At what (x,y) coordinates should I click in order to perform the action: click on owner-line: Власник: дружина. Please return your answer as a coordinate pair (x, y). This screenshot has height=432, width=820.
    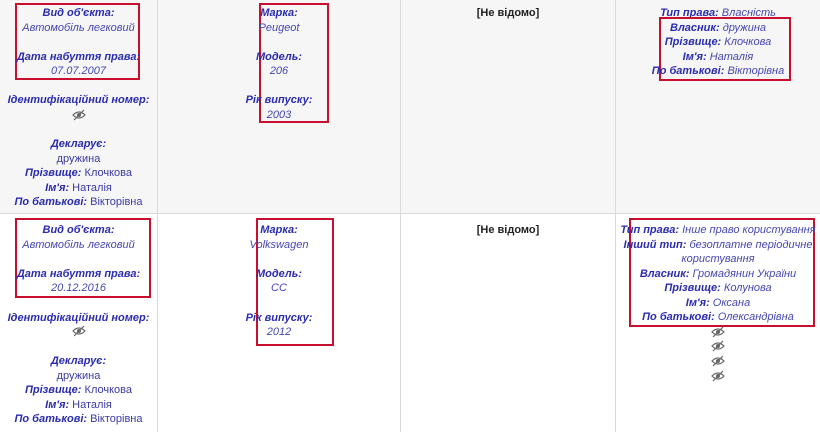
    Looking at the image, I should click on (718, 28).